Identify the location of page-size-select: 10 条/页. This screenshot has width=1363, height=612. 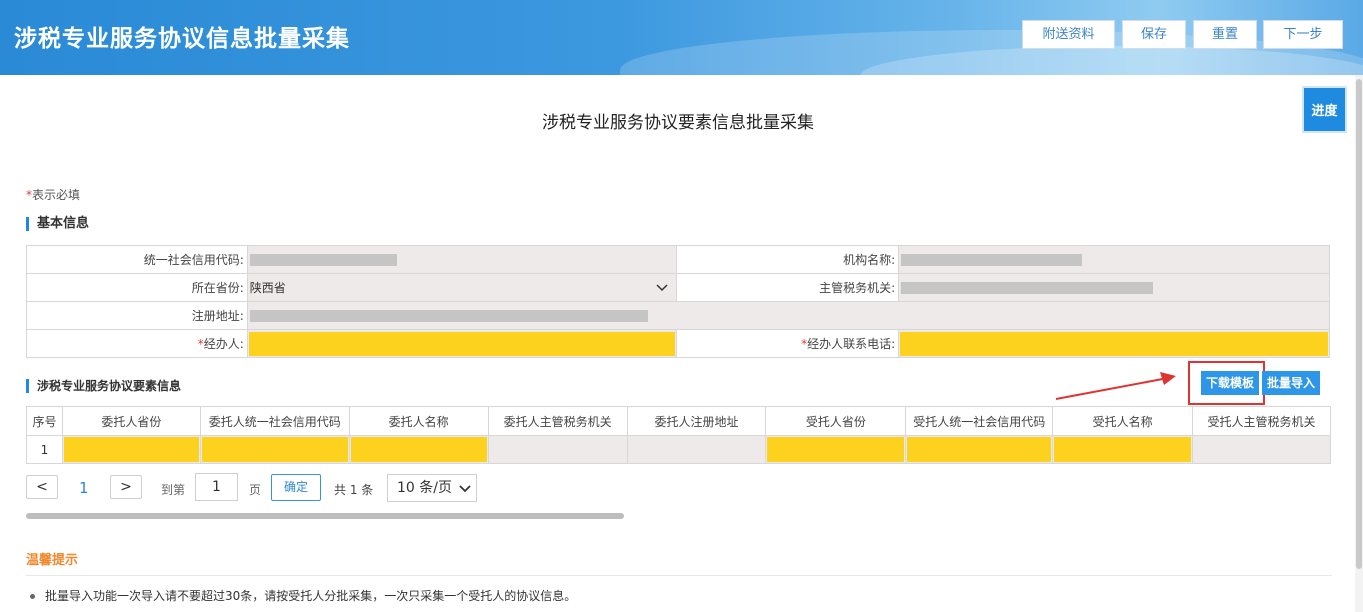
(432, 488).